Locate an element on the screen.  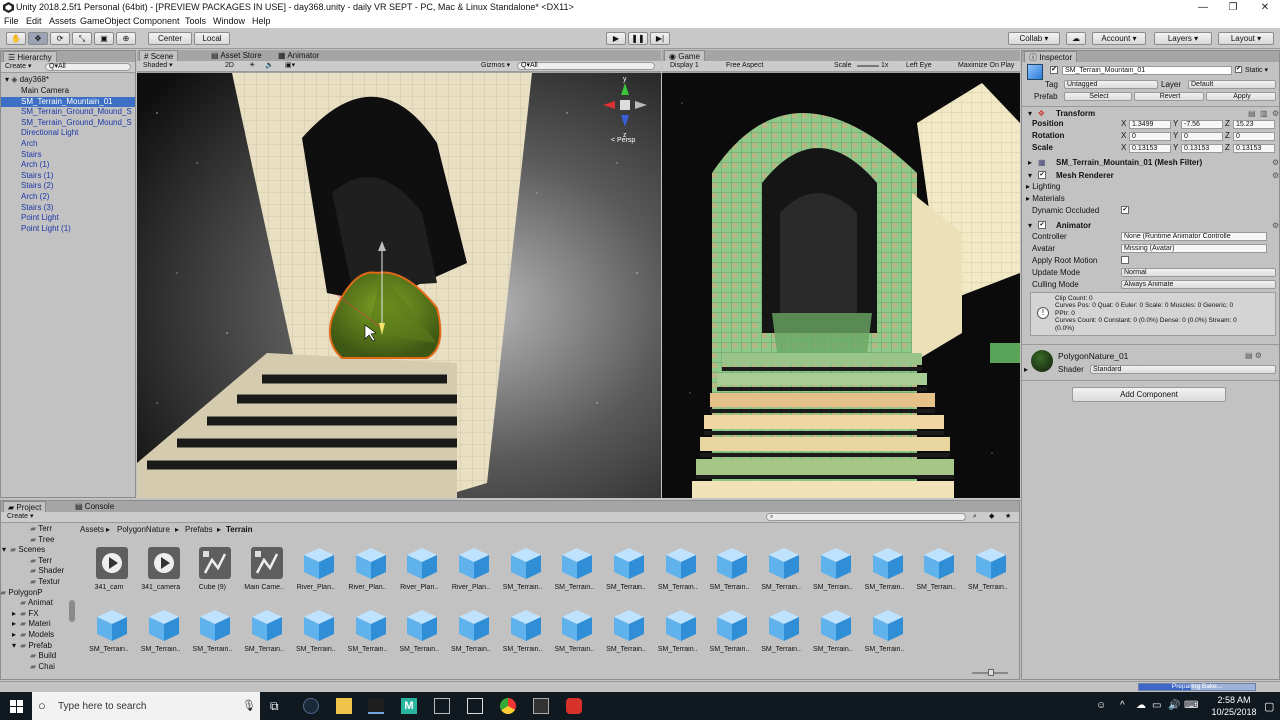
tab-hierarchy: ☰ Hierarchy is located at coordinates (30, 56).